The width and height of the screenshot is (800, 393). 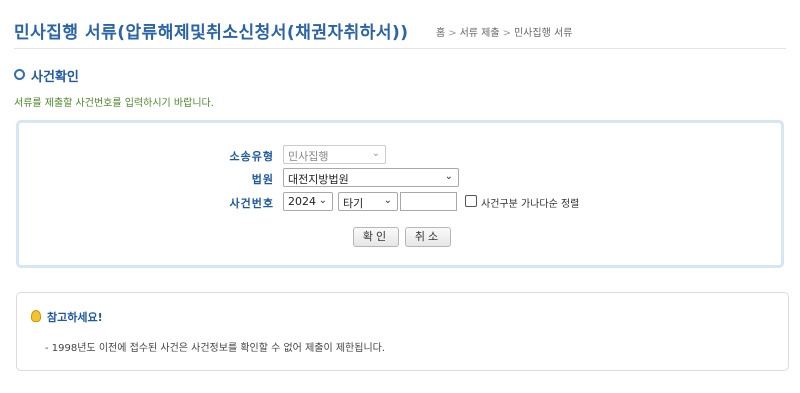 What do you see at coordinates (530, 204) in the screenshot?
I see `sort-alphabetical-label: 사건구분 가나다순 정렬` at bounding box center [530, 204].